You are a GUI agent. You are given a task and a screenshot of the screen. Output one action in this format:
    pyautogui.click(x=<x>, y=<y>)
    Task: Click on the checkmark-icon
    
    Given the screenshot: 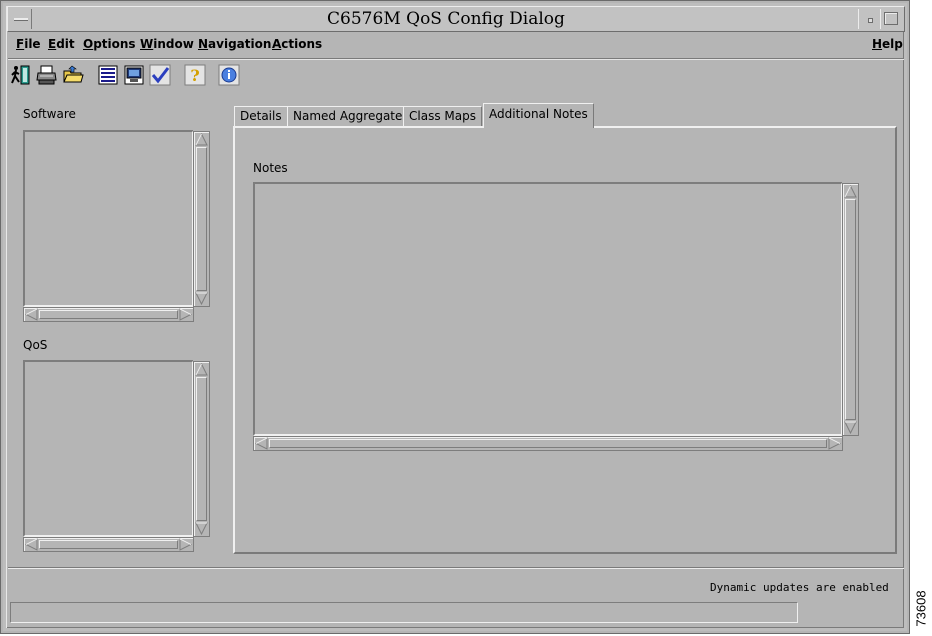 What is the action you would take?
    pyautogui.click(x=160, y=75)
    